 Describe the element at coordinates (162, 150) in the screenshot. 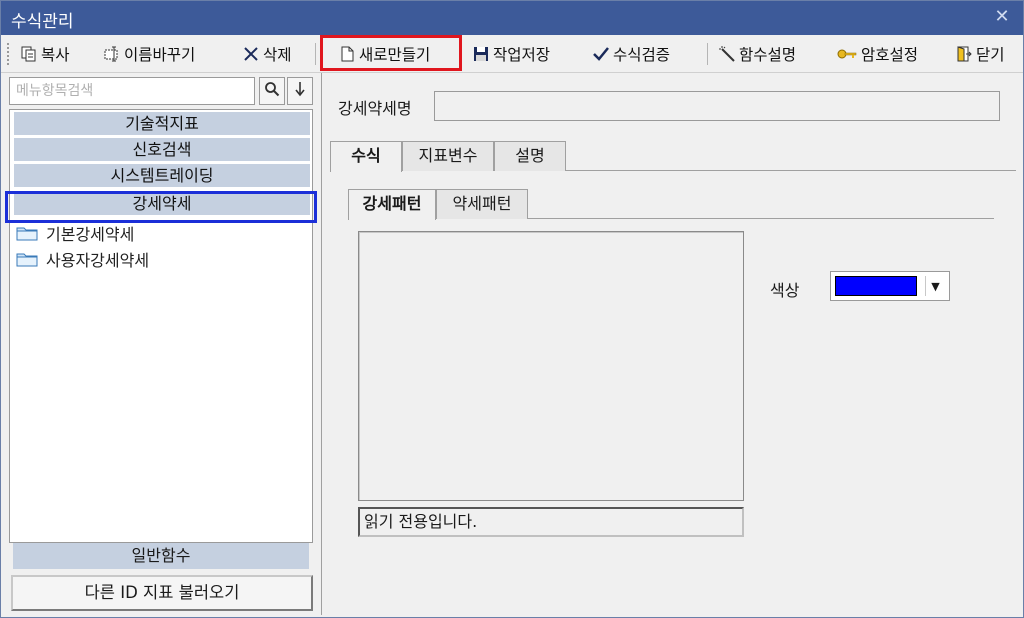

I see `category-signal-search: 신호검색` at that location.